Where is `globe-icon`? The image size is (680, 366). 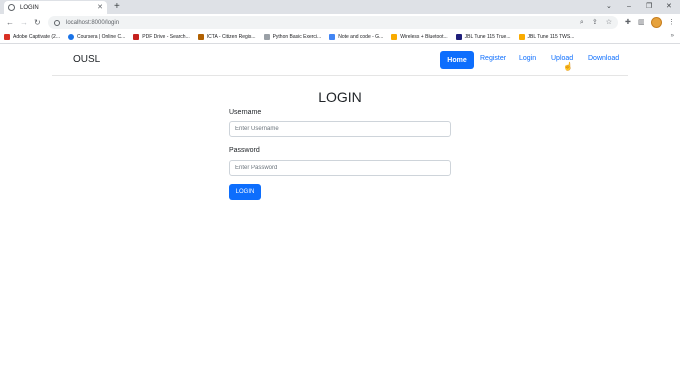 globe-icon is located at coordinates (11, 7).